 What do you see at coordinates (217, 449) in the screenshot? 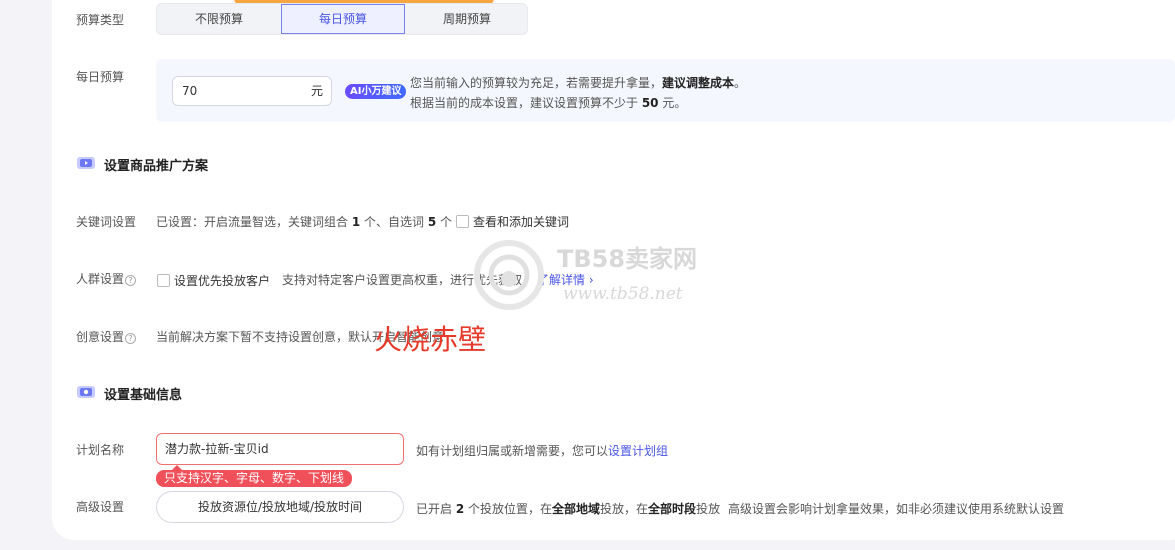
I see `plan-name-value: 潜力款-拉新-宝贝id` at bounding box center [217, 449].